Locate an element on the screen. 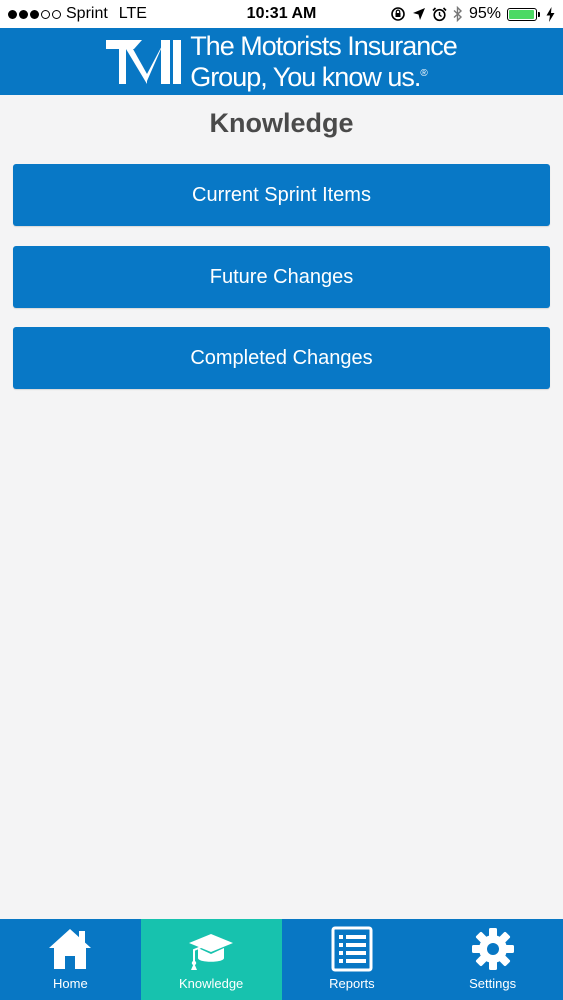 The height and width of the screenshot is (1000, 563). bluetooth-icon is located at coordinates (458, 14).